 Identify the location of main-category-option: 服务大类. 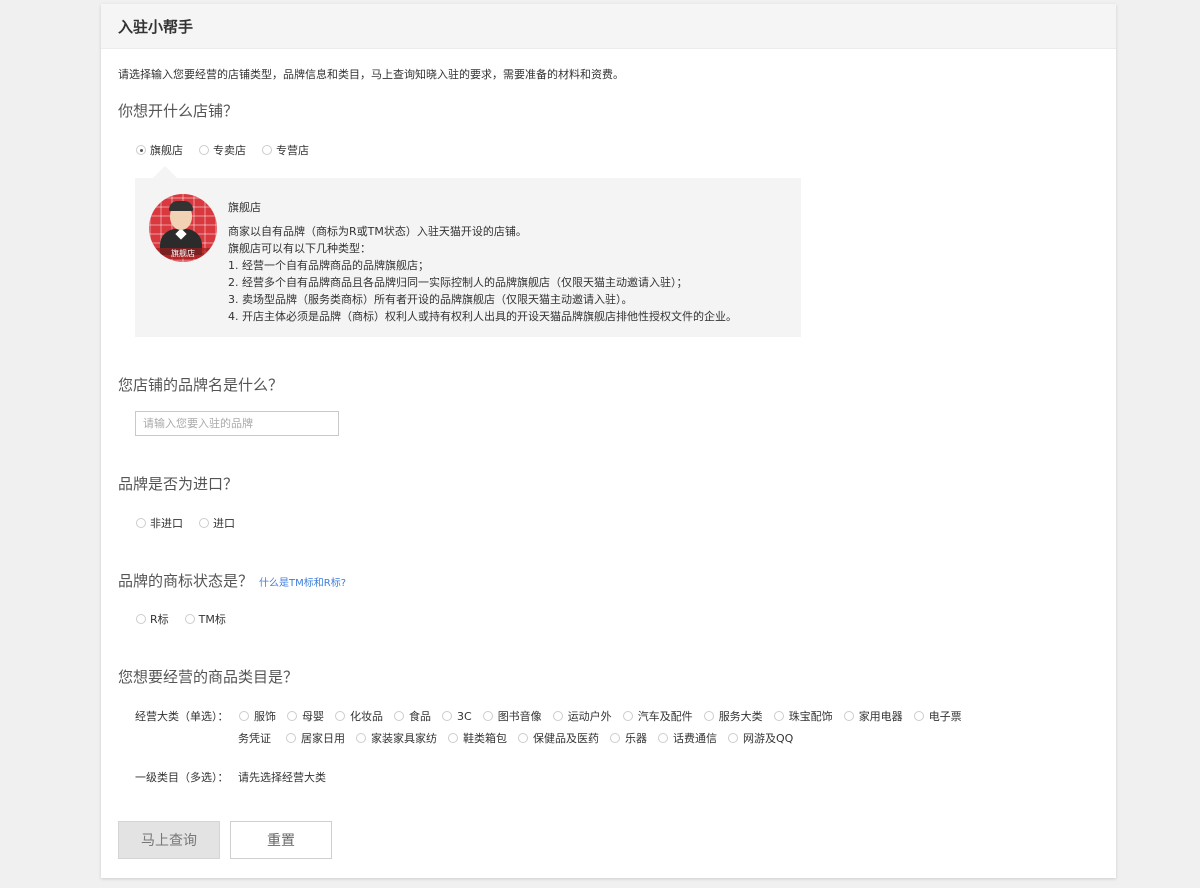
(733, 716).